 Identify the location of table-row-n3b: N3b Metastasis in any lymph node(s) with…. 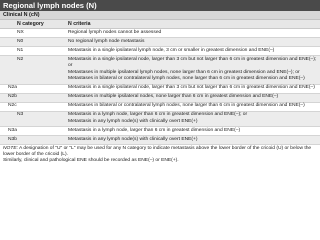
(160, 140).